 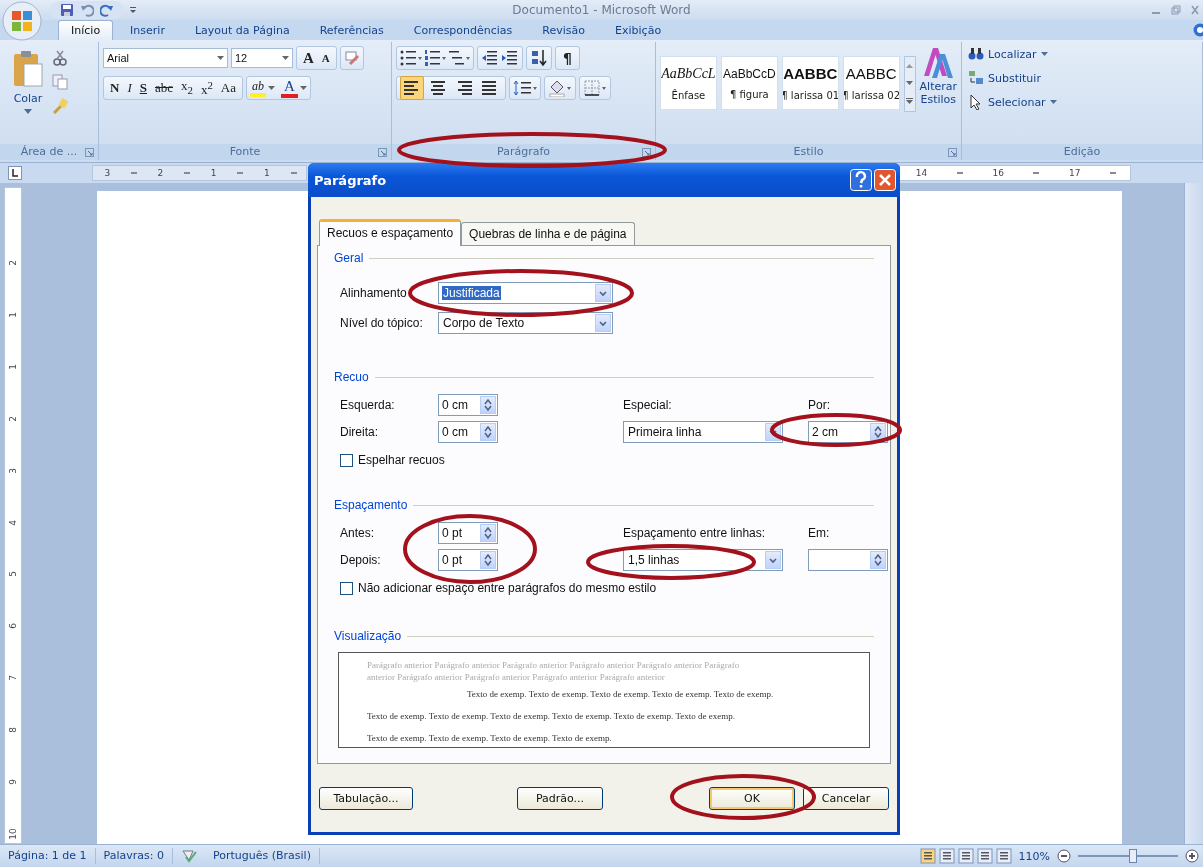 I want to click on web-layout-icon, so click(x=965, y=856).